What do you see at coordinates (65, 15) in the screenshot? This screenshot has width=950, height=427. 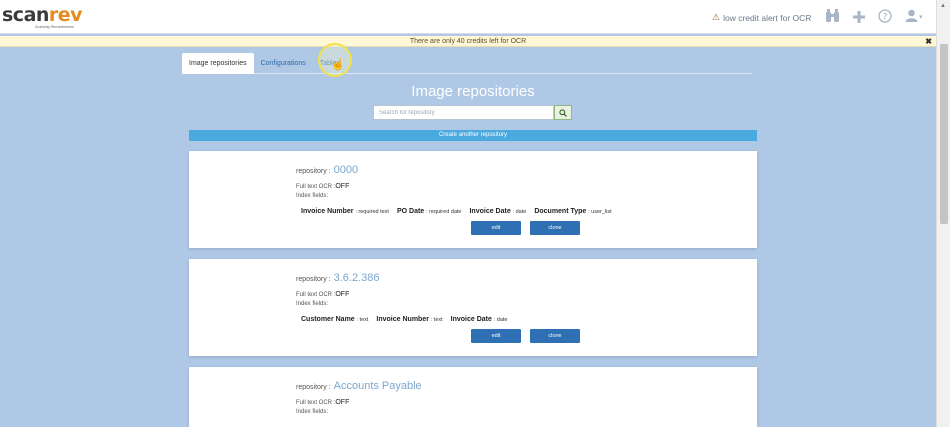 I see `logo-text-rev: rev` at bounding box center [65, 15].